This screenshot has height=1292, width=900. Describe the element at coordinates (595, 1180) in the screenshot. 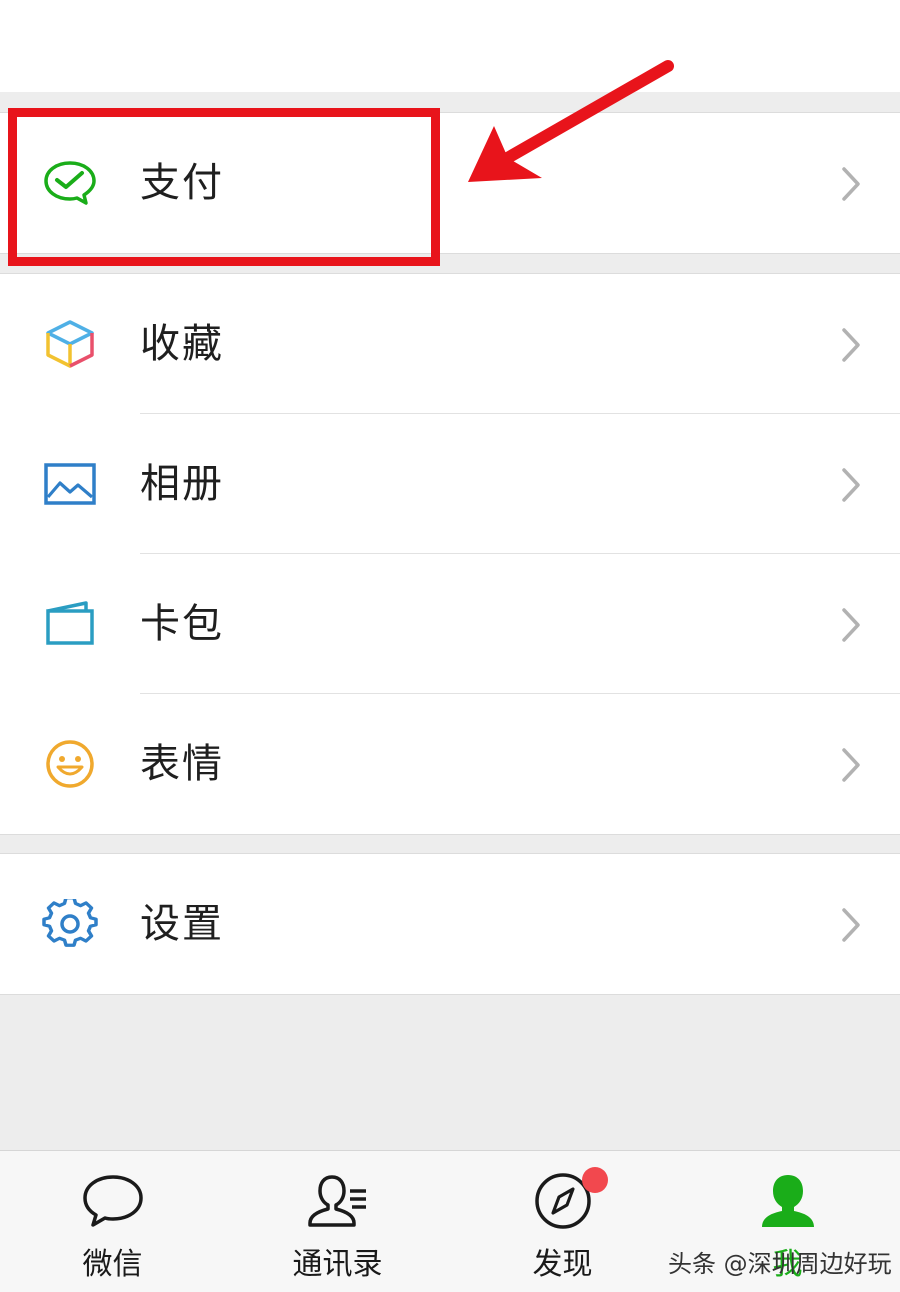

I see `notification-dot` at that location.